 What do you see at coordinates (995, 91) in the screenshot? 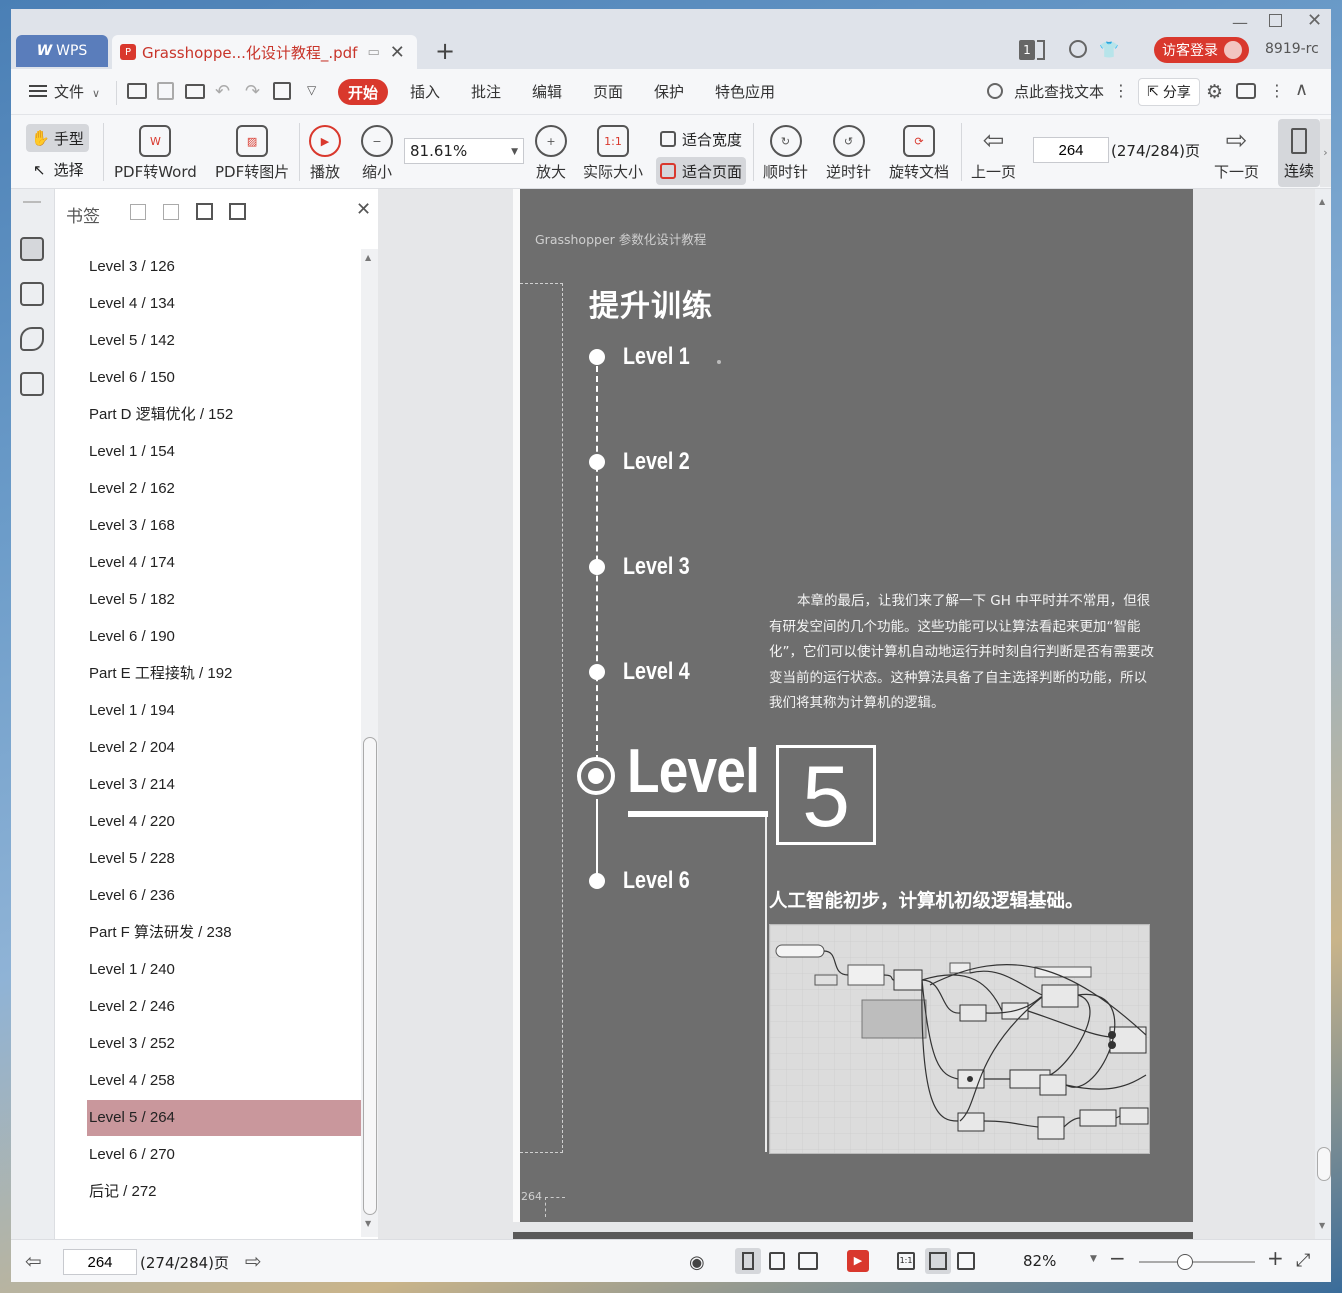
I see `search-icon` at bounding box center [995, 91].